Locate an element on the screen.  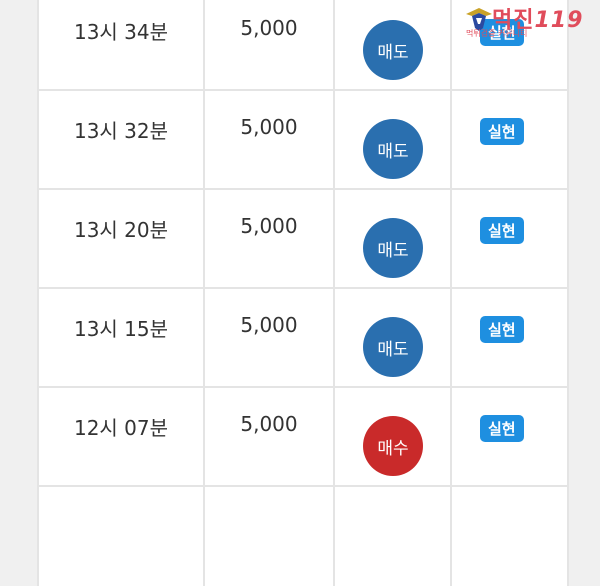
site-watermark-logo: 먹진119 먹튀검증 커뮤니티 is located at coordinates (531, 21).